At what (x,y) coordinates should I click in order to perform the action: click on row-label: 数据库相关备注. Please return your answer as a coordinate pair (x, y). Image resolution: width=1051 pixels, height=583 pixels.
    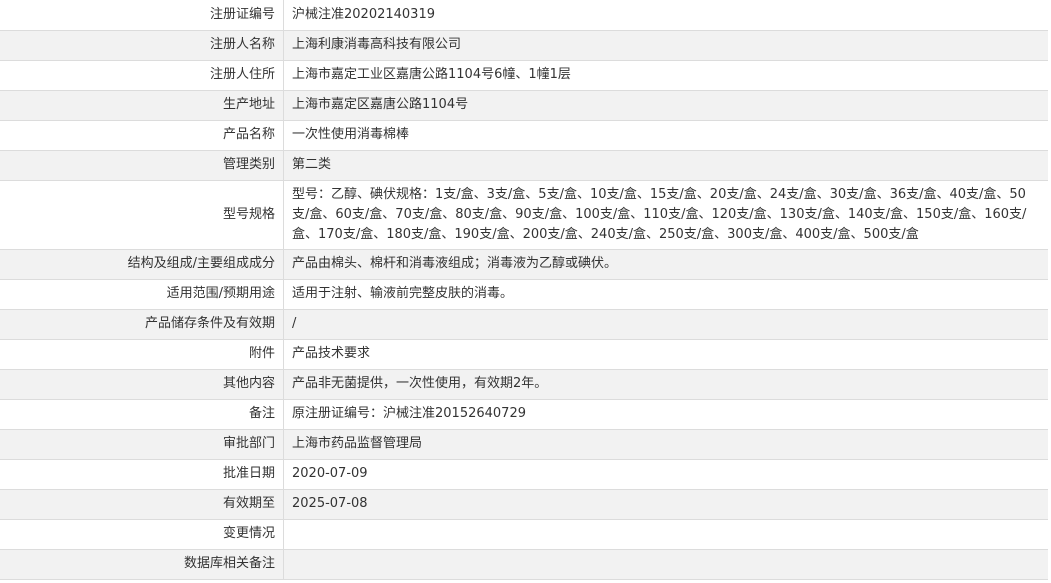
    Looking at the image, I should click on (142, 564).